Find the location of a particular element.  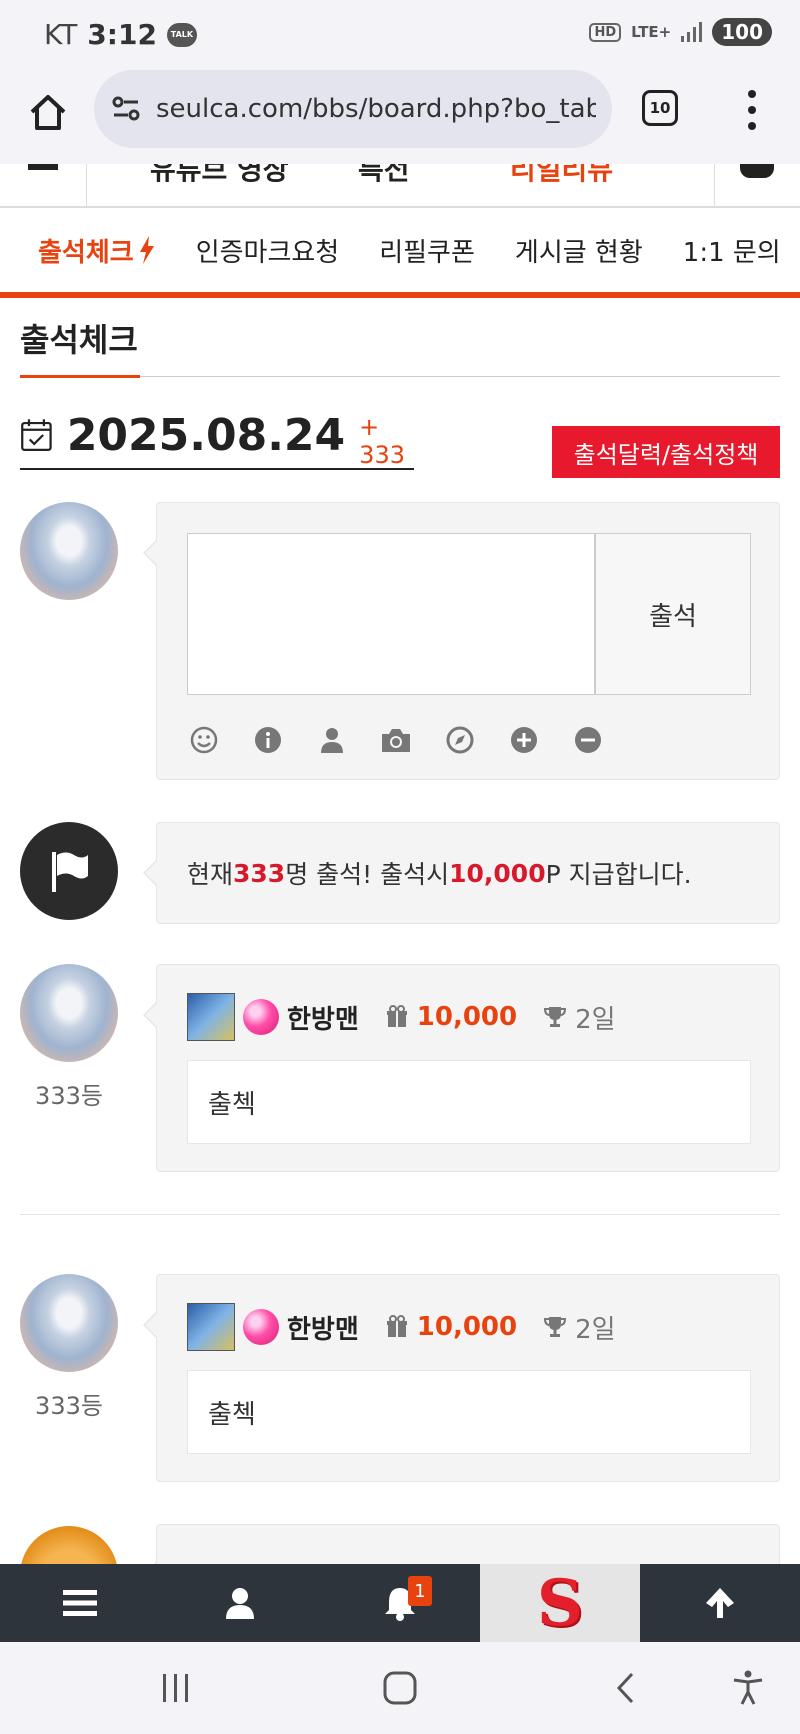

site-nav-item-review: 리얼리뷰 is located at coordinates (561, 176).